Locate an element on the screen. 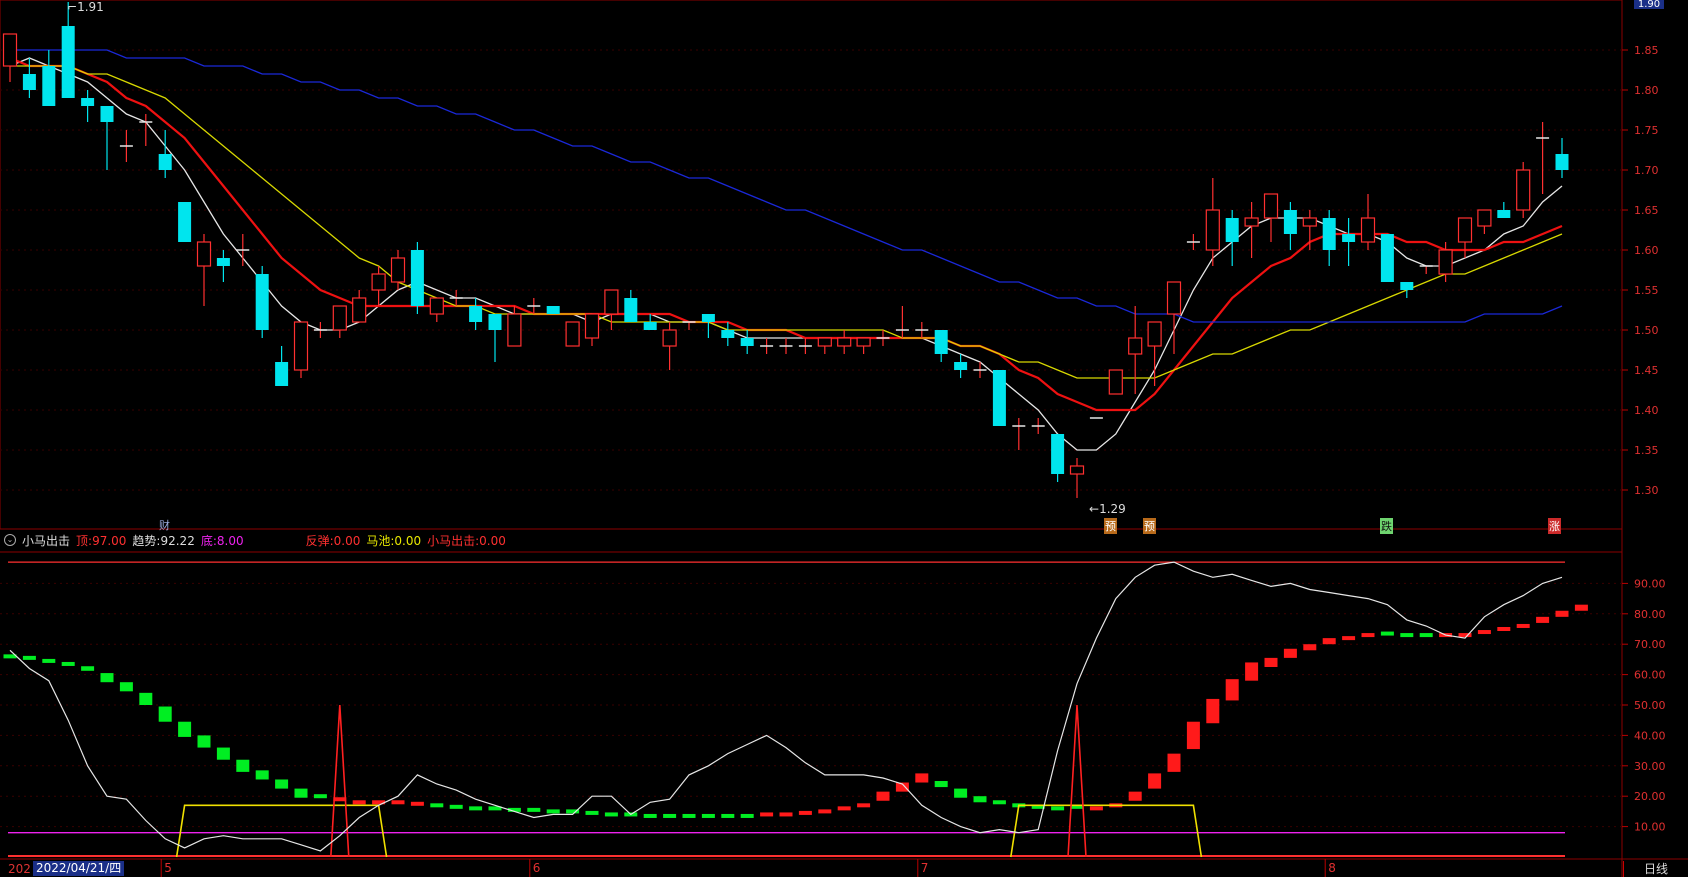 This screenshot has width=1688, height=877. param-top-key: 顶: is located at coordinates (84, 540).